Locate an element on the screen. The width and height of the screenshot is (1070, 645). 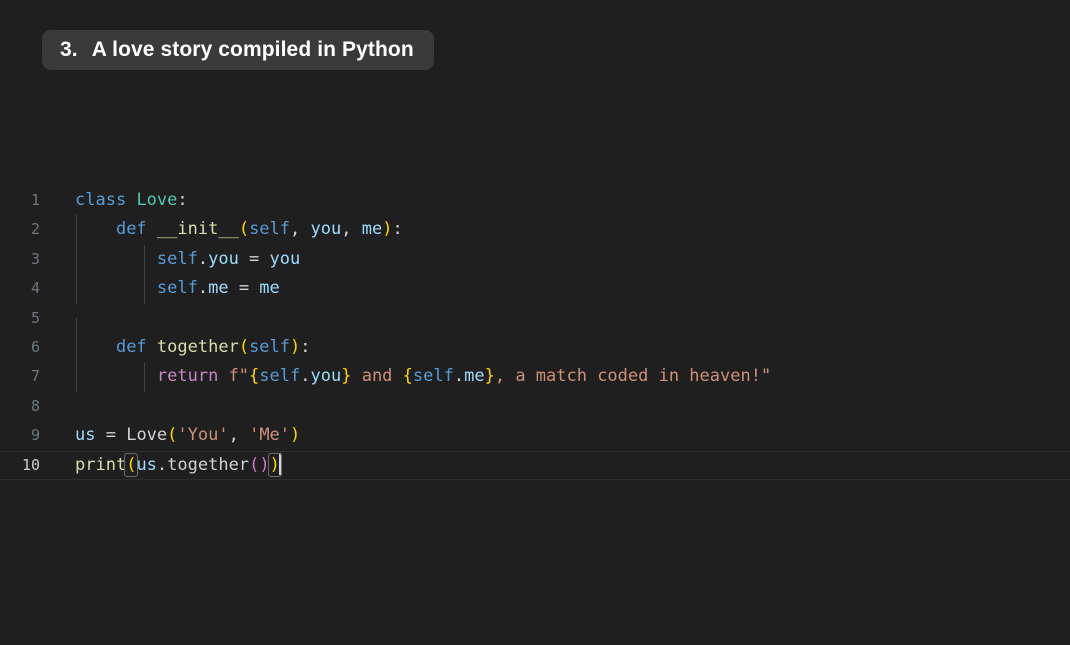
code-token: print is located at coordinates (101, 464).